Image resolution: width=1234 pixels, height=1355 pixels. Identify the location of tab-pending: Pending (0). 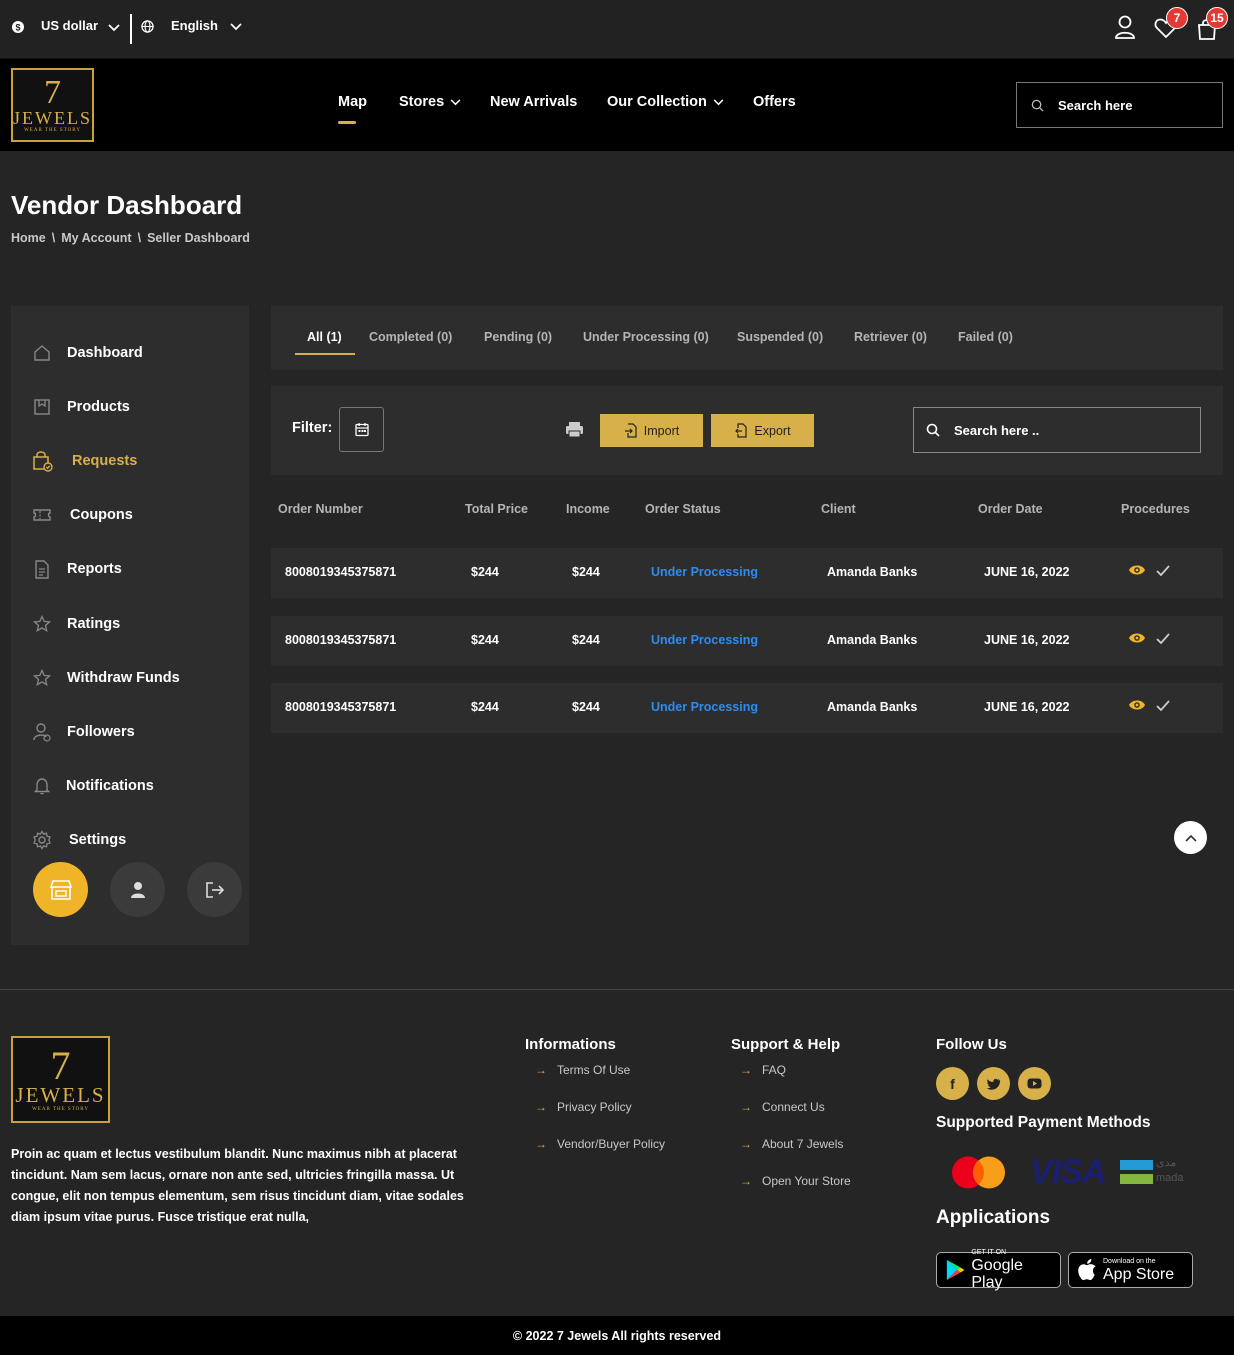
(518, 337).